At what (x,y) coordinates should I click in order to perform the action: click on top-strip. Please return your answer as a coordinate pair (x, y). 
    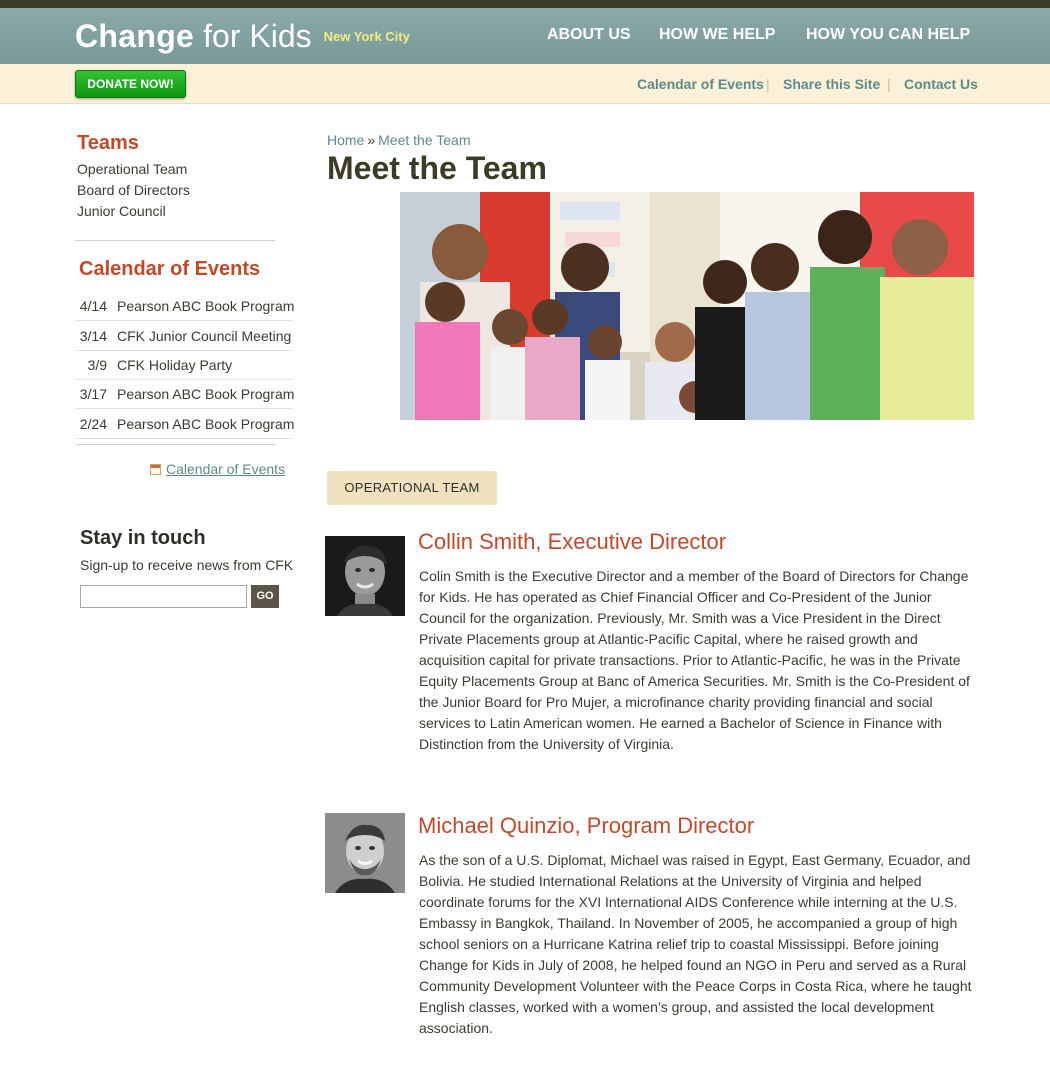
    Looking at the image, I should click on (525, 4).